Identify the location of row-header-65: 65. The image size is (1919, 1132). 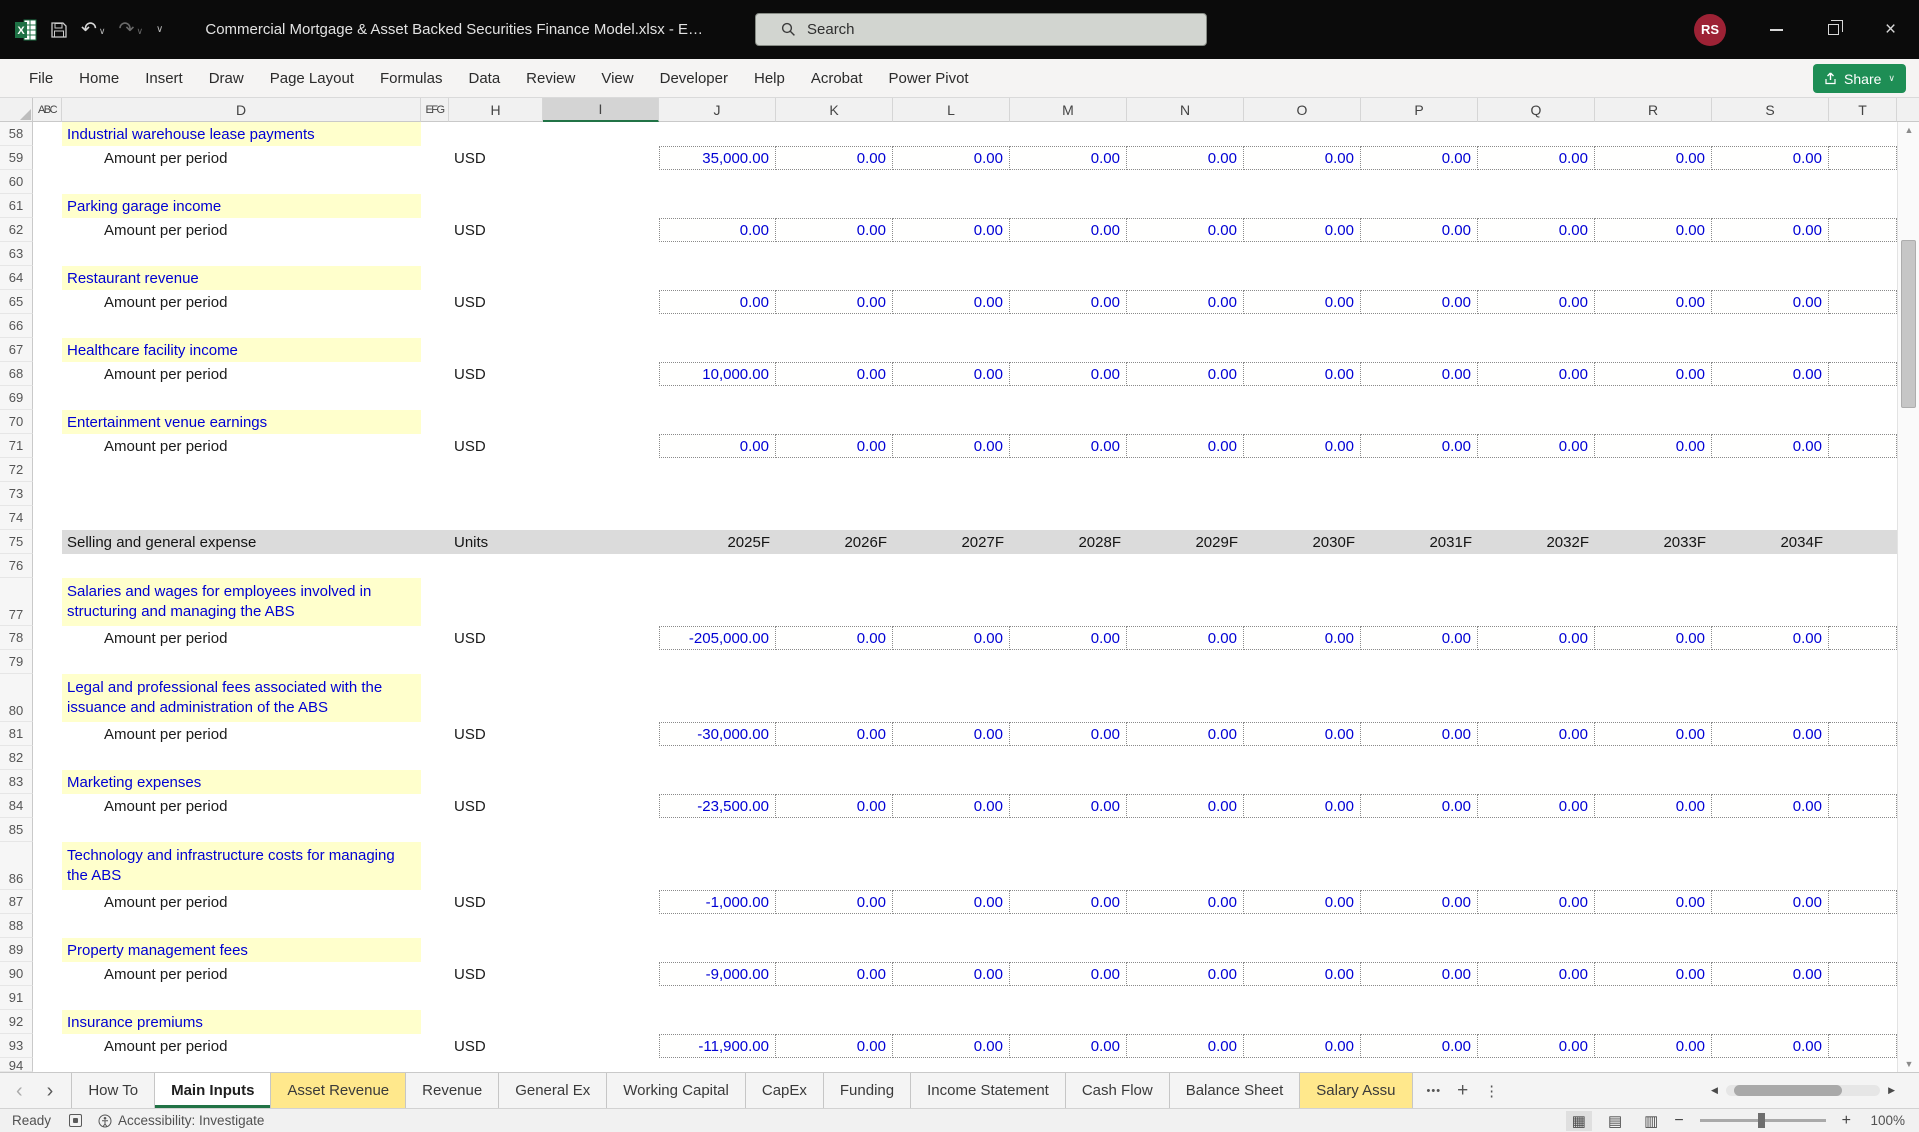
(16, 302).